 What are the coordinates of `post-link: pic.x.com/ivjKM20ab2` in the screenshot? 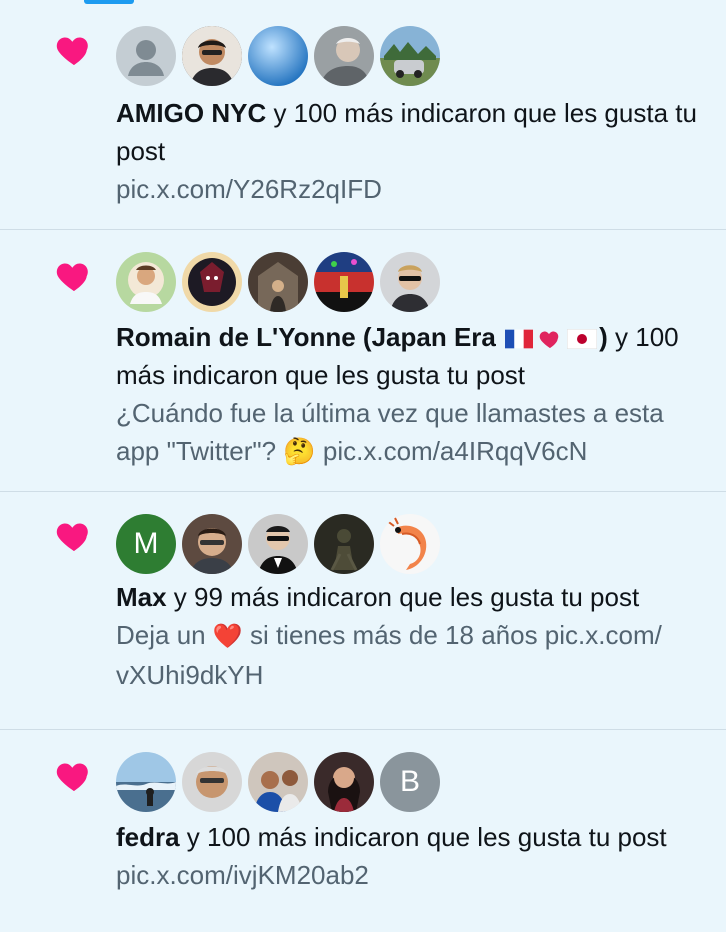 It's located at (414, 875).